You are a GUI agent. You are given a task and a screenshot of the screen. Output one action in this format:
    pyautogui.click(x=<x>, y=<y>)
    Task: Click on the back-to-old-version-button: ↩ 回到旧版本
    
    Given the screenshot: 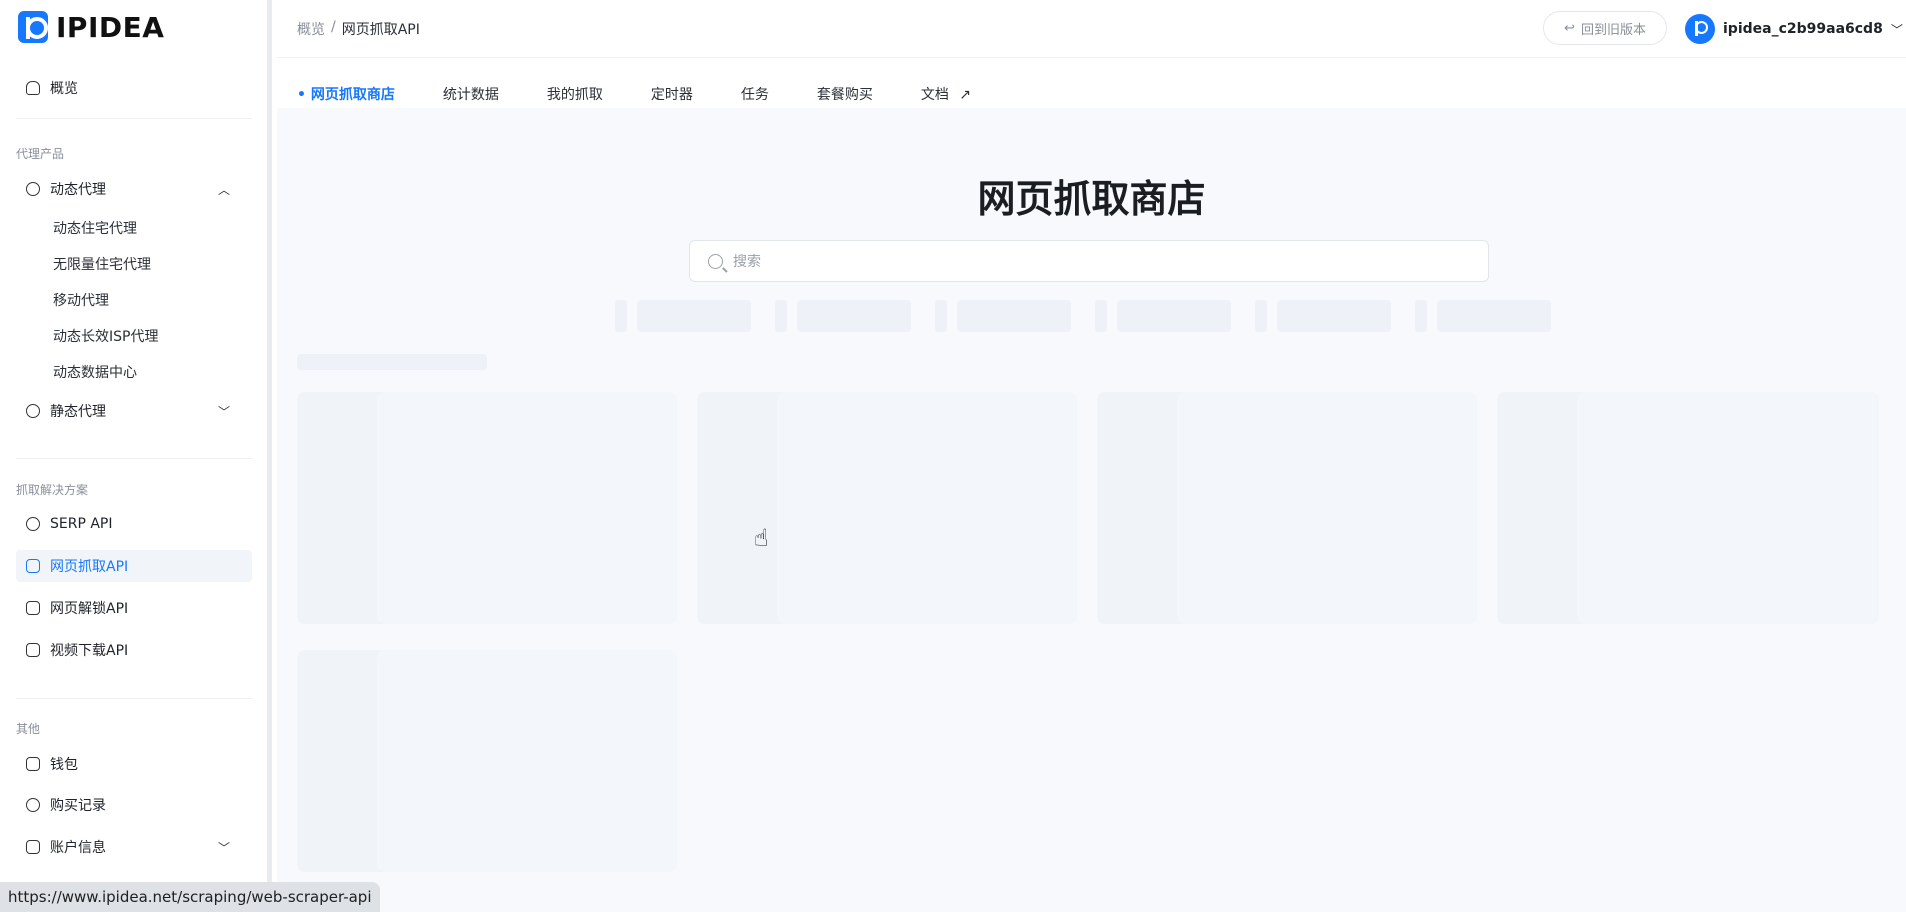 What is the action you would take?
    pyautogui.click(x=1605, y=28)
    